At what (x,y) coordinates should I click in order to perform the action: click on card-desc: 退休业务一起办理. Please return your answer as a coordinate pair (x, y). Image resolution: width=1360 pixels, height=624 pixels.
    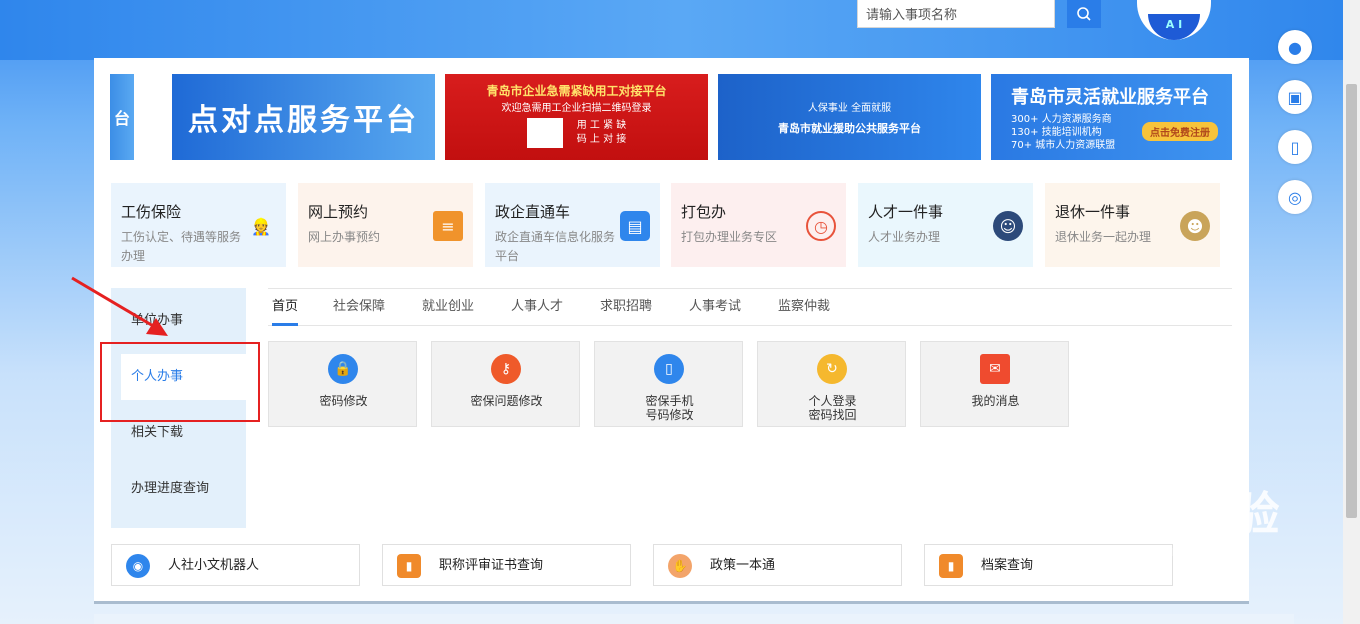
    Looking at the image, I should click on (1103, 237).